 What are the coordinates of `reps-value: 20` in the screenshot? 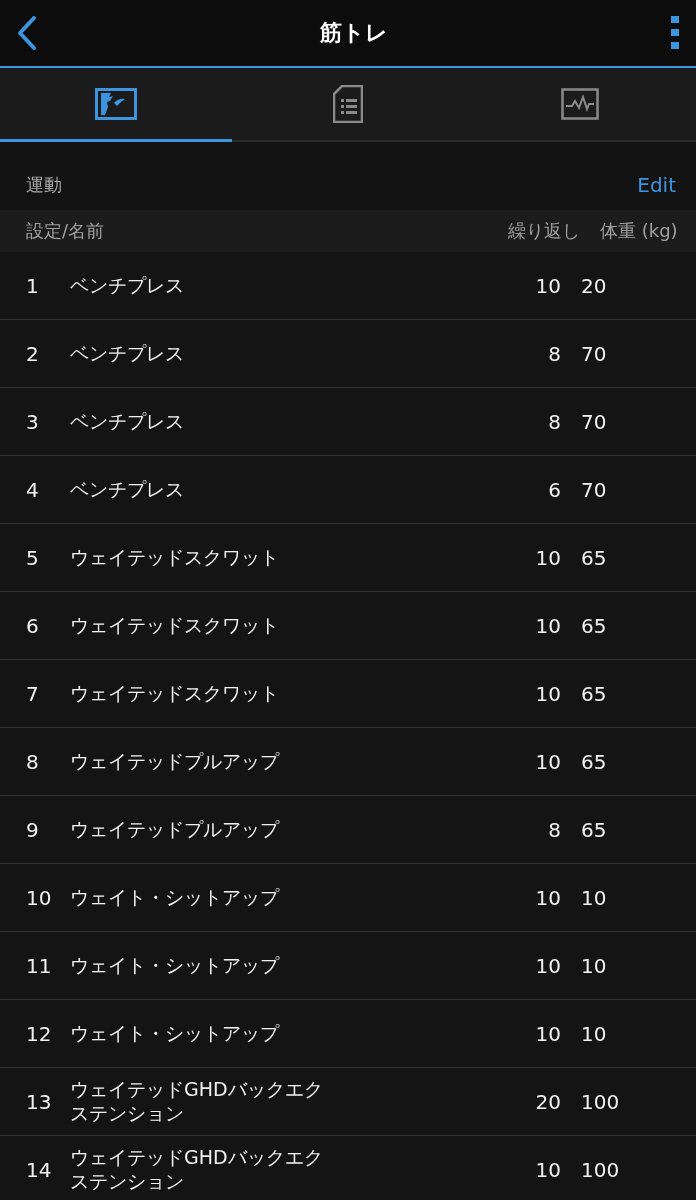 It's located at (547, 1101).